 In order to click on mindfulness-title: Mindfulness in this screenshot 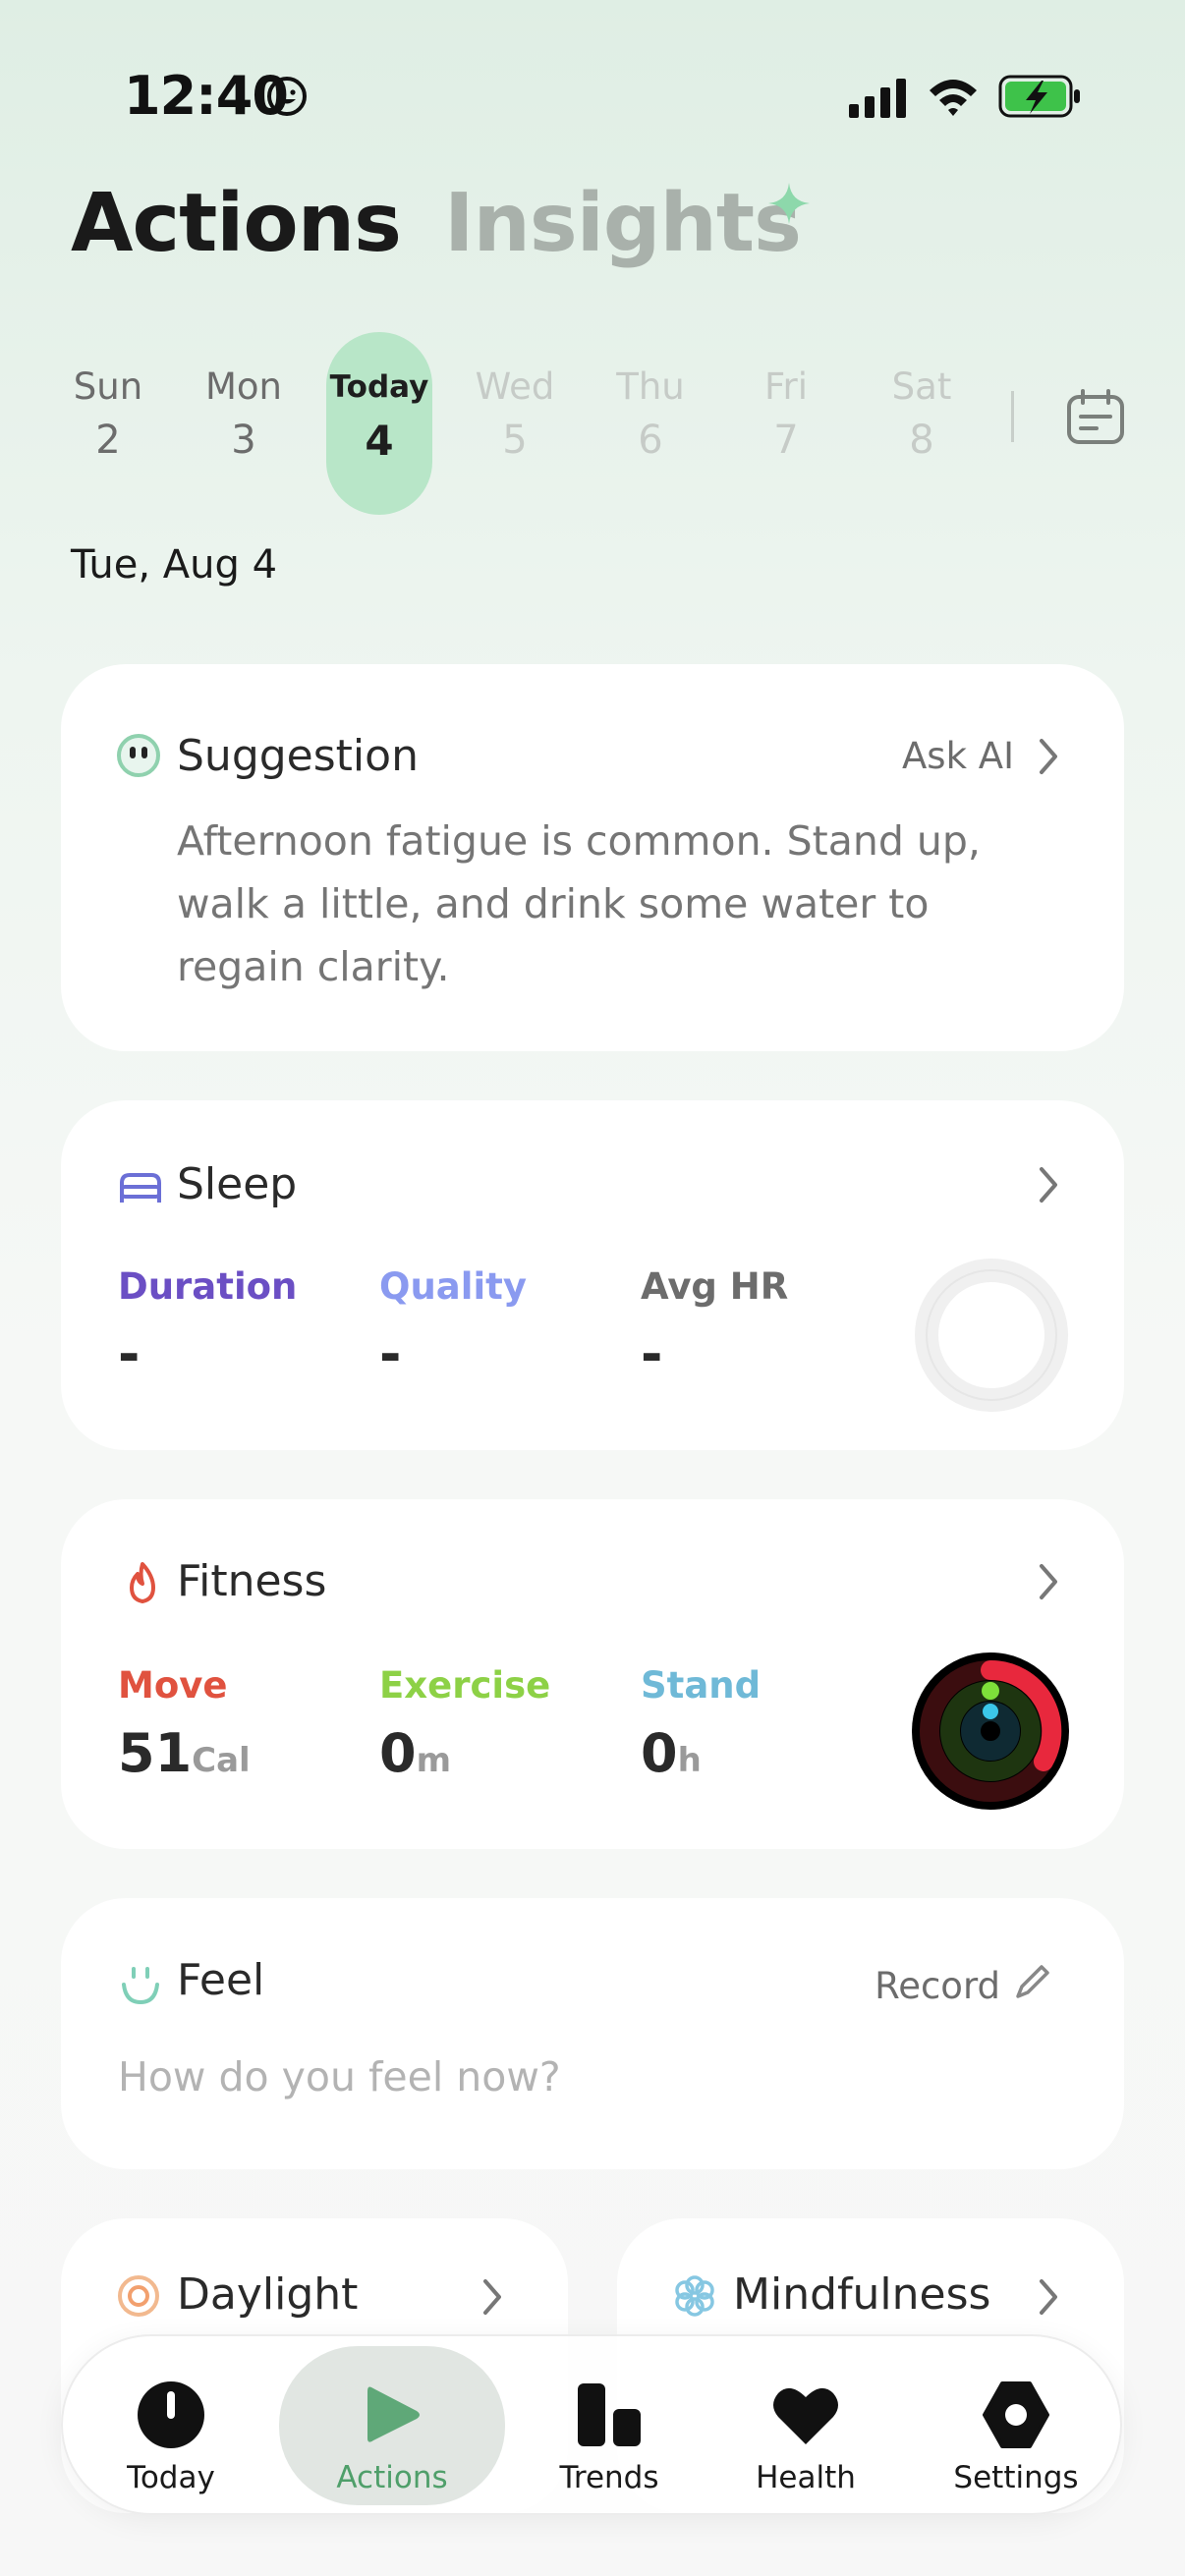, I will do `click(862, 2294)`.